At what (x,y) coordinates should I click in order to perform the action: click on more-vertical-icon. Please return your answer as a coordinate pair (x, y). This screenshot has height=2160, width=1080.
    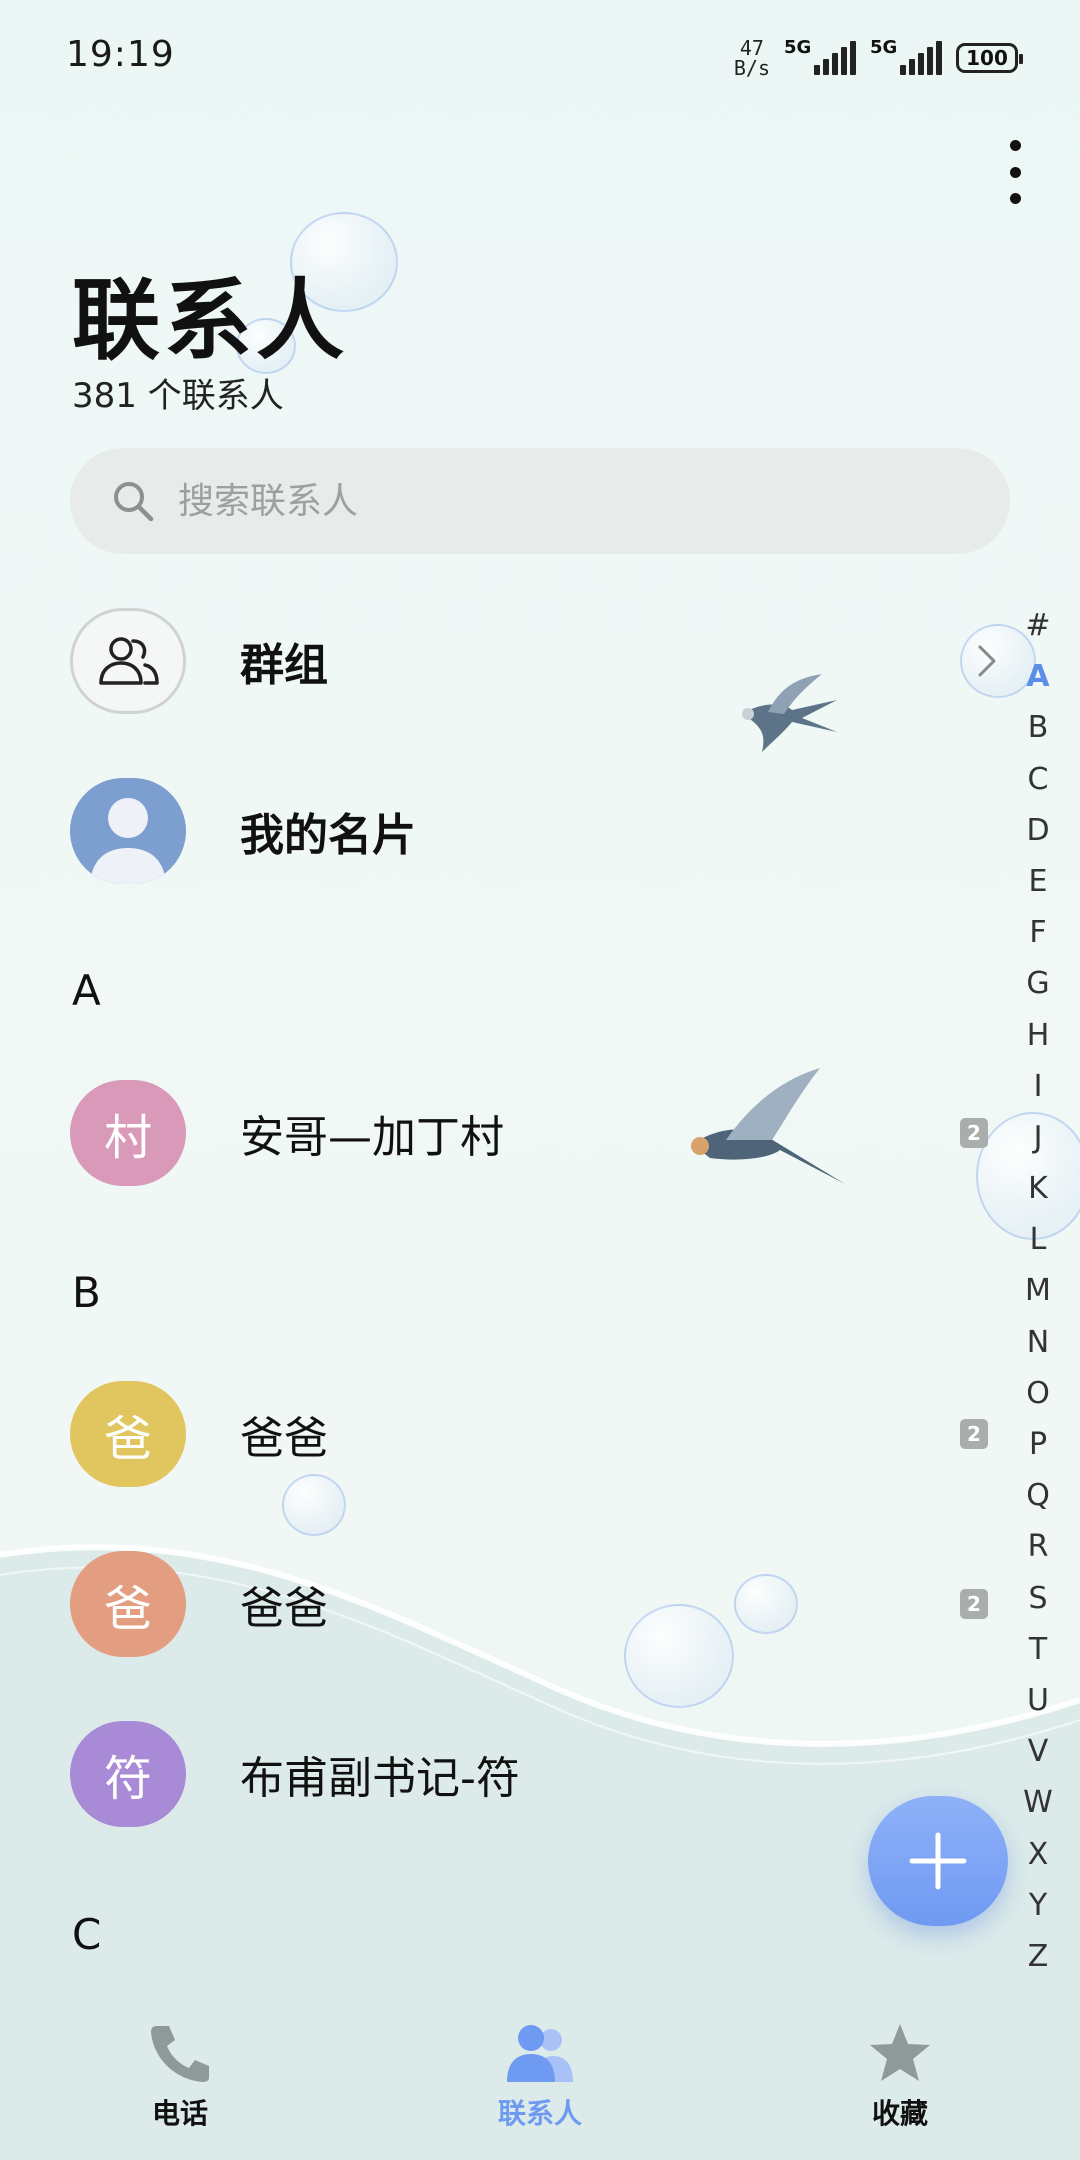
    Looking at the image, I should click on (1015, 172).